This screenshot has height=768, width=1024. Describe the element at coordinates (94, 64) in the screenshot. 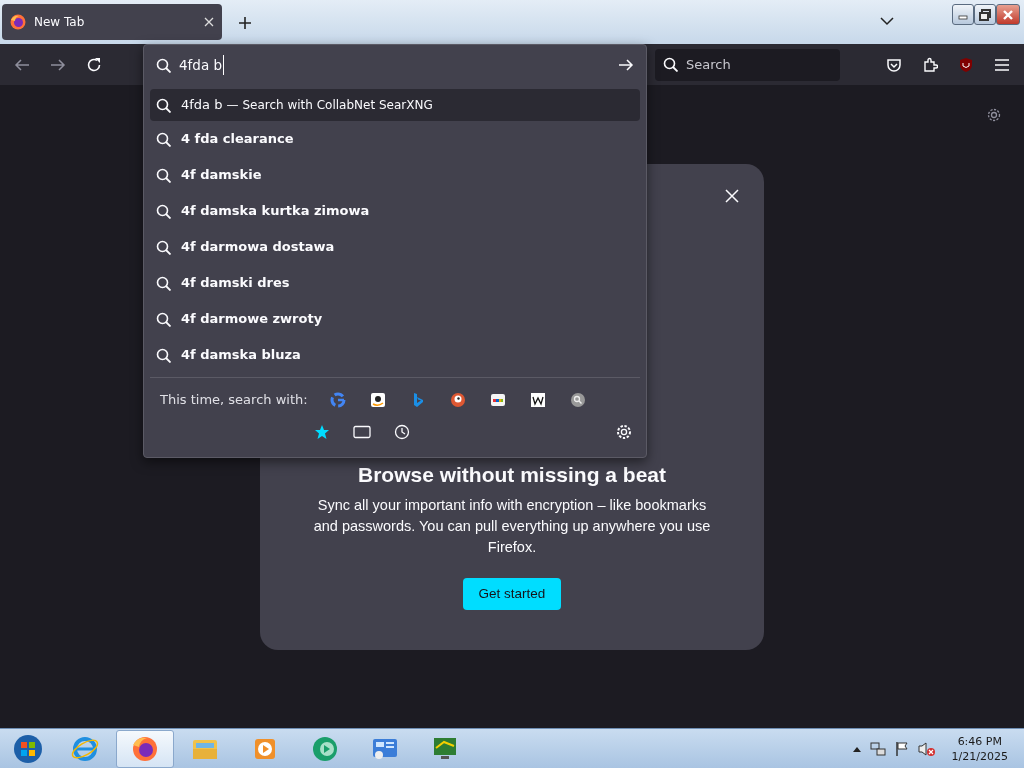

I see `reload-icon` at that location.